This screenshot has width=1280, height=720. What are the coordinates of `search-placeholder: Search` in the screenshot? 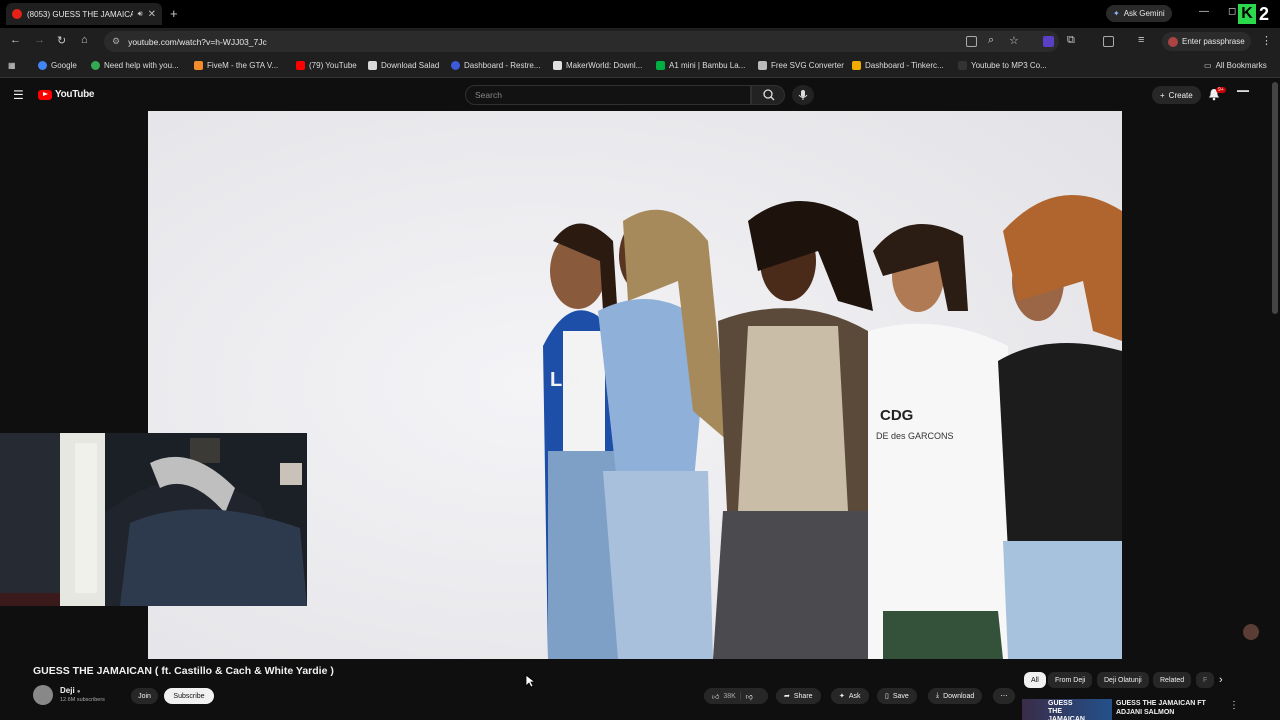 It's located at (488, 95).